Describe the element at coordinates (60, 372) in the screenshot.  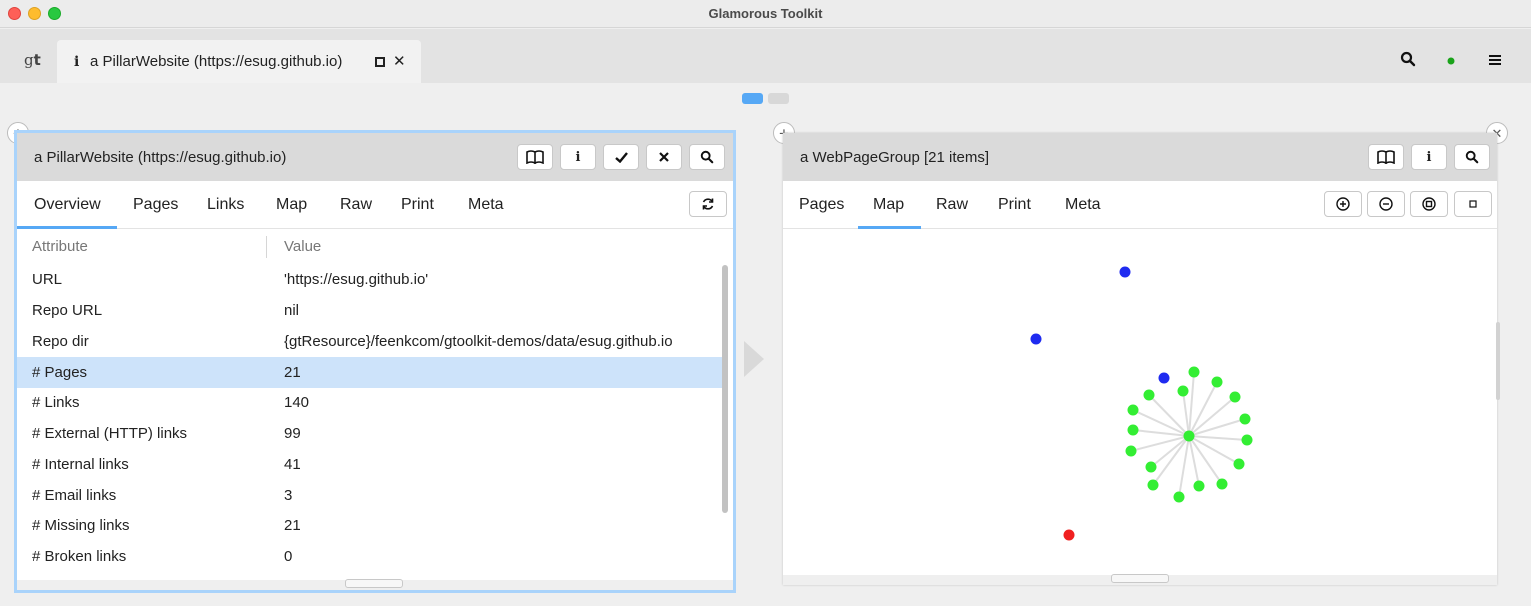
I see `attribute-cell: # Pages` at that location.